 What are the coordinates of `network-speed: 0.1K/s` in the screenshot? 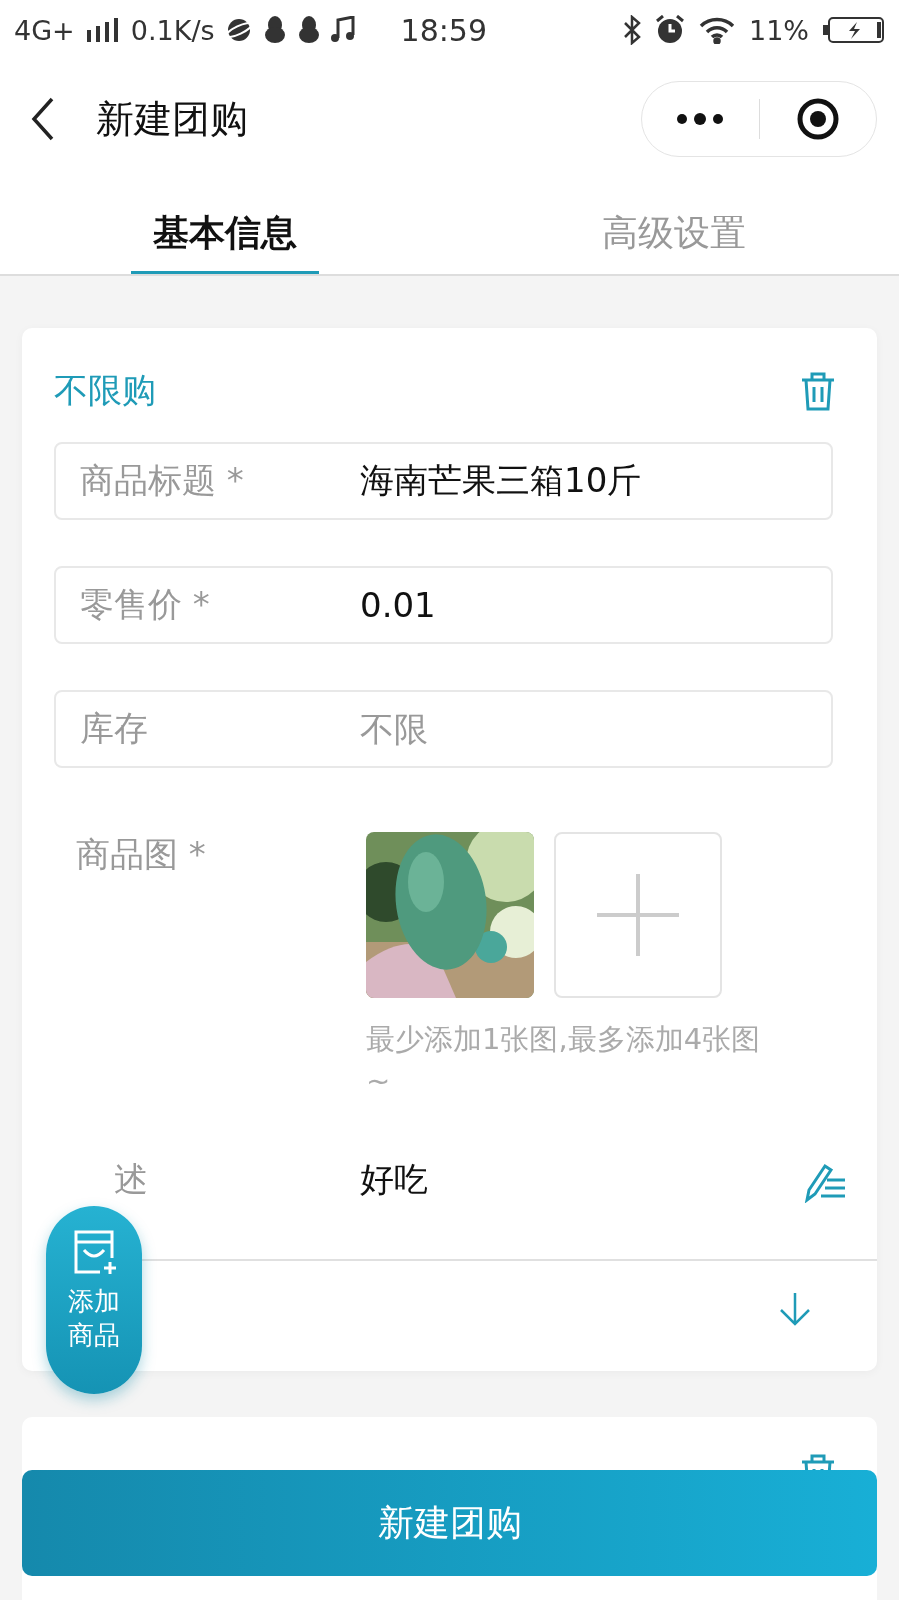 It's located at (172, 30).